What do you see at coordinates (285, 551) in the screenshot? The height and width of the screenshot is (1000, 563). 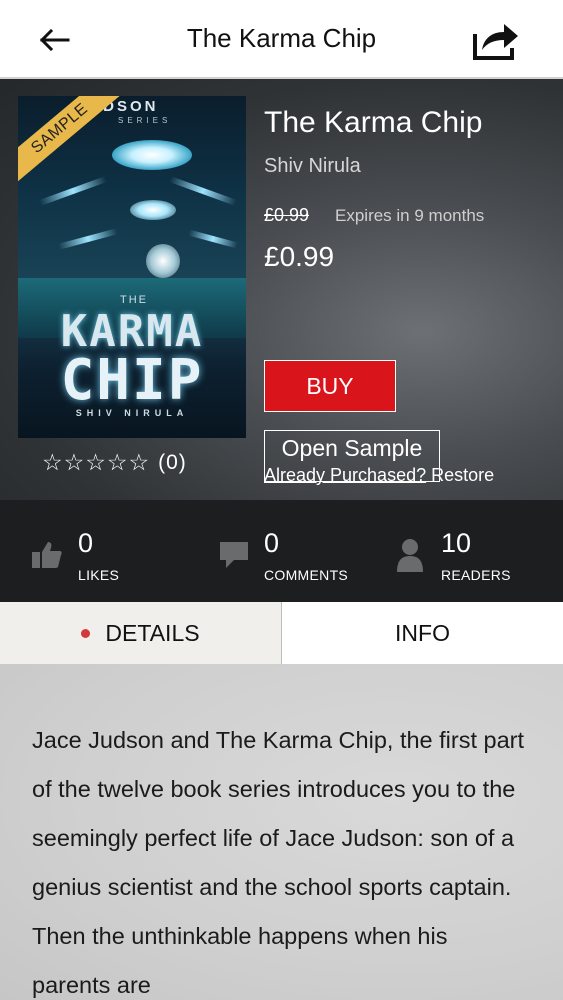 I see `stat-comments: 0 COMMENTS` at bounding box center [285, 551].